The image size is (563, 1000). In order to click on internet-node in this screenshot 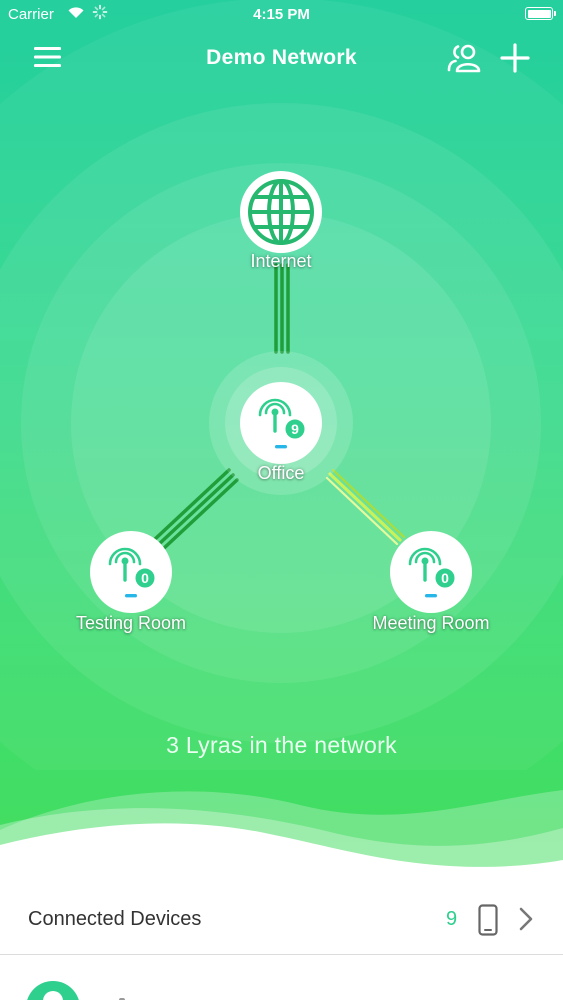, I will do `click(281, 212)`.